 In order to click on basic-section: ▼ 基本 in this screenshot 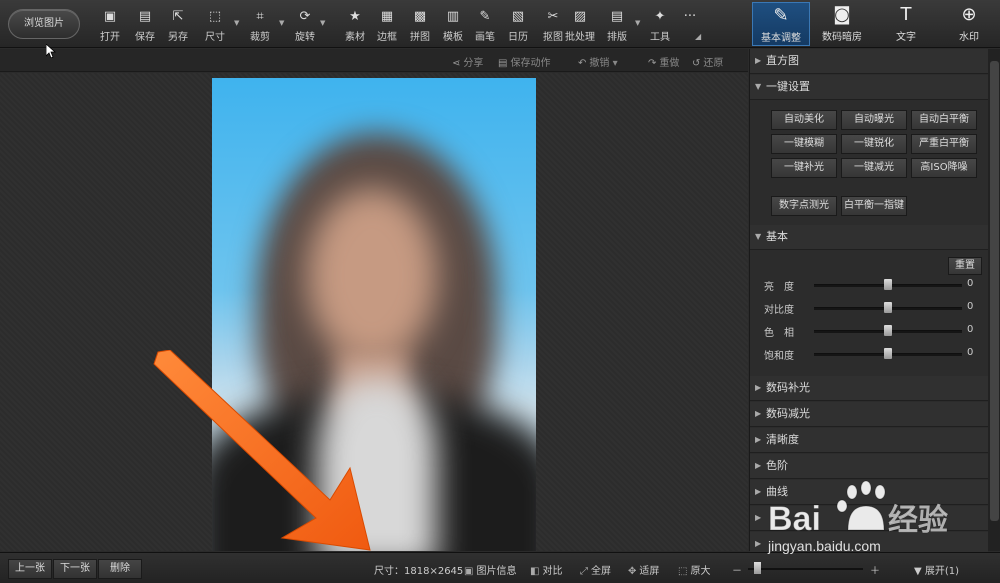, I will do `click(869, 237)`.